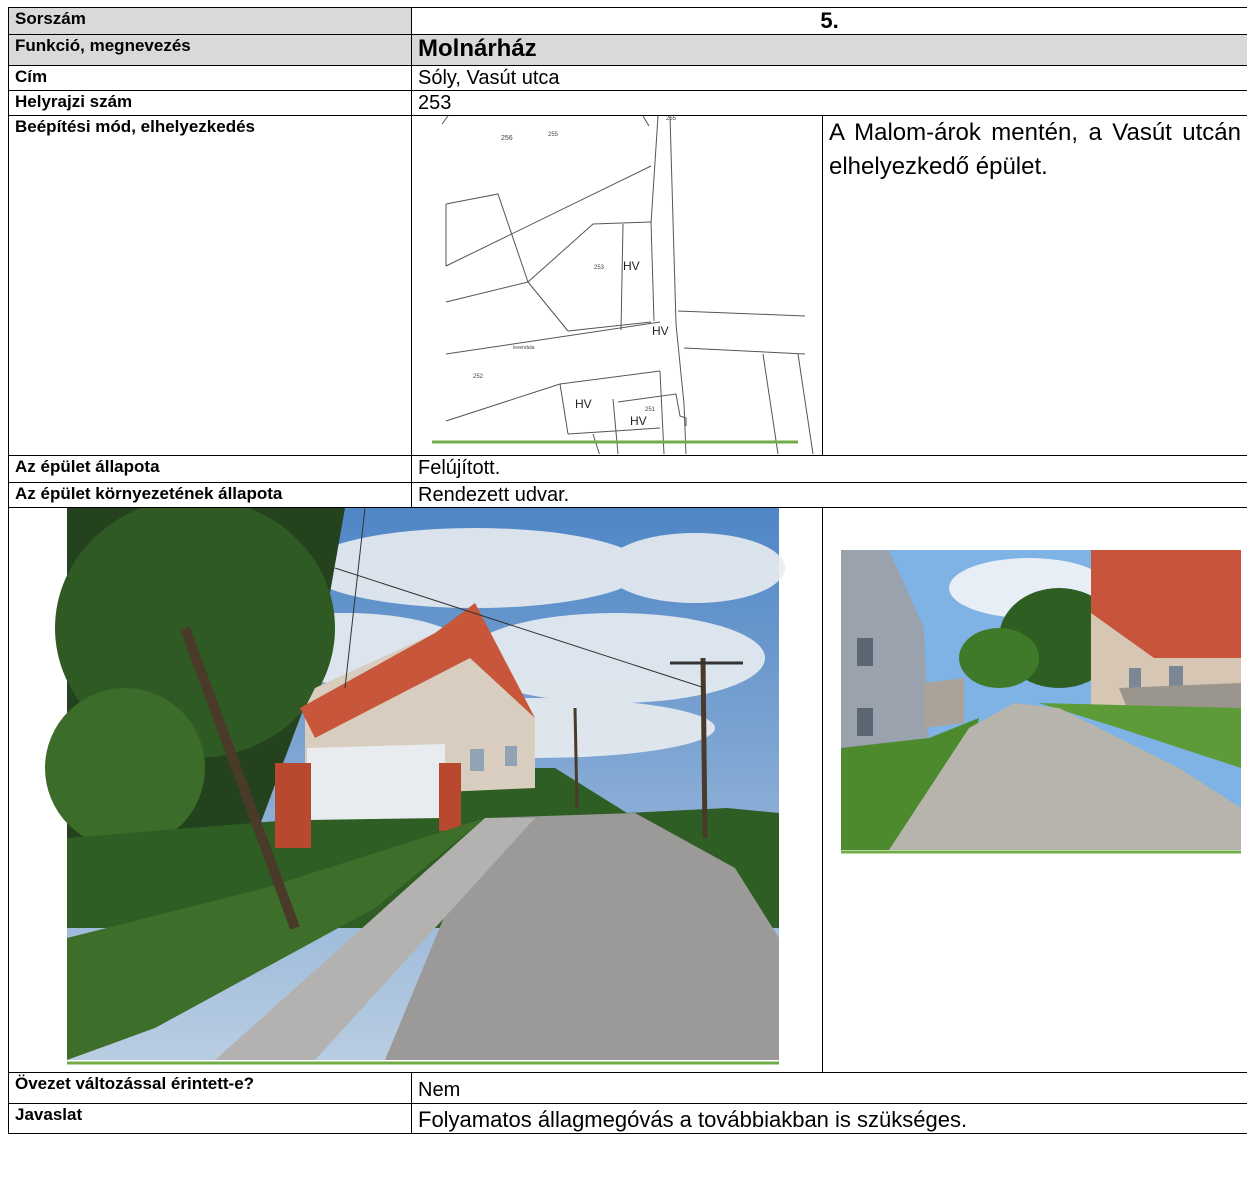 This screenshot has width=1247, height=1177. Describe the element at coordinates (210, 78) in the screenshot. I see `address-label: Cím` at that location.